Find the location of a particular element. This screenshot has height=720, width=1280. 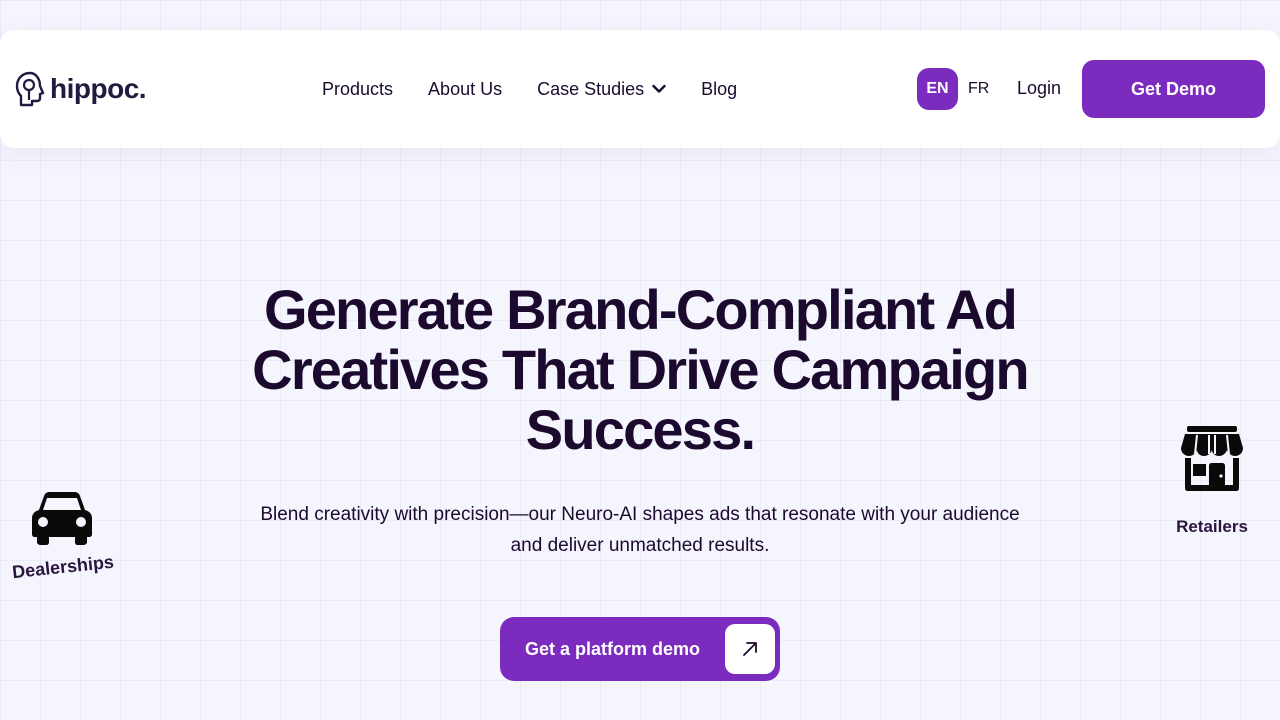

lang-fr-button: FR is located at coordinates (978, 89).